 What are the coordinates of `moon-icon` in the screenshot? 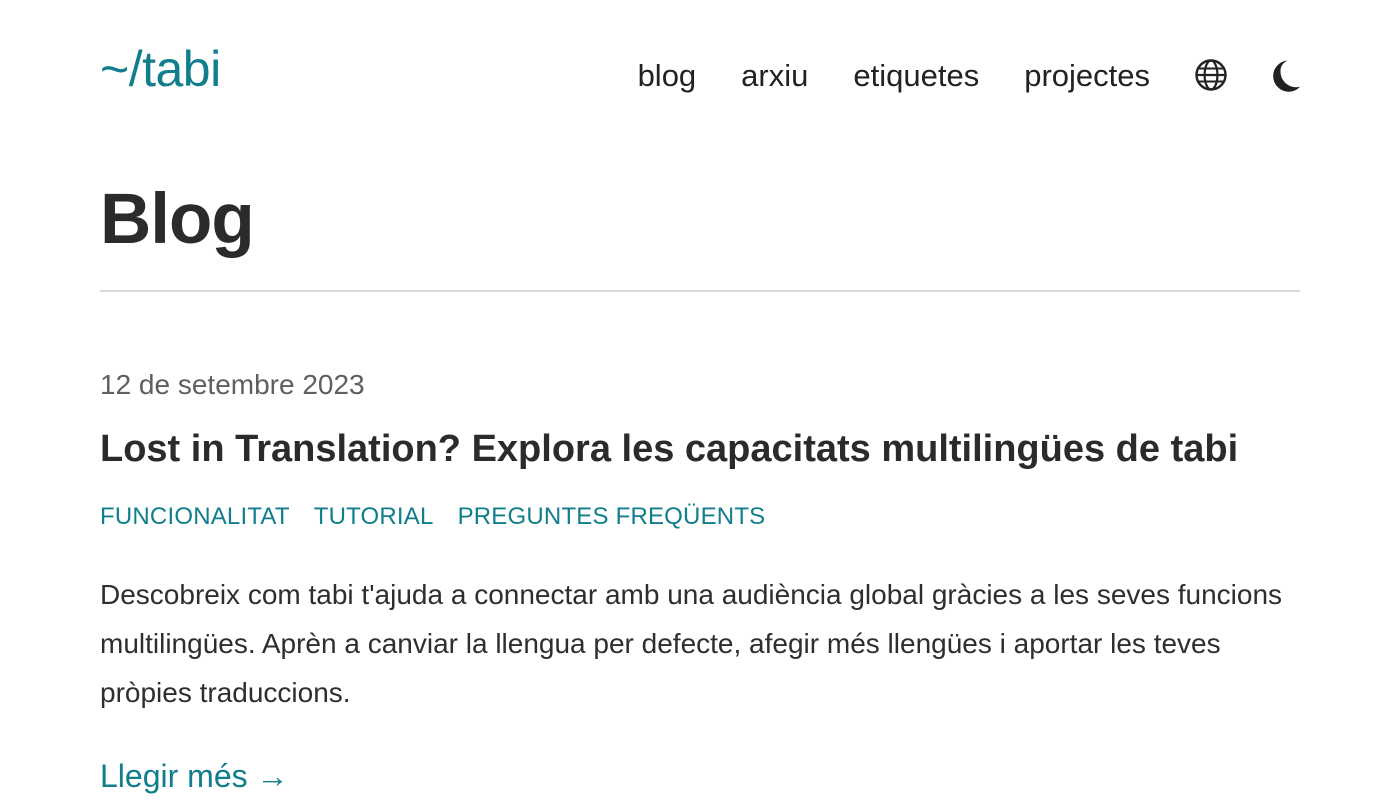 It's located at (1286, 76).